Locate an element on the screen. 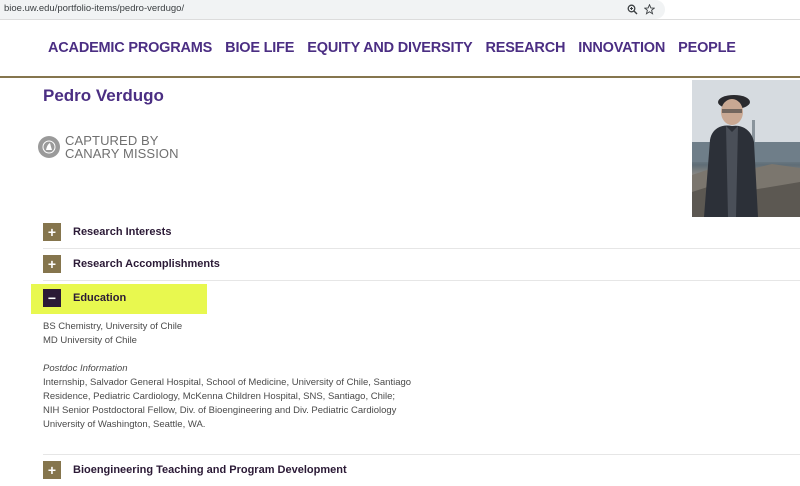 The image size is (800, 486). star-icon is located at coordinates (649, 9).